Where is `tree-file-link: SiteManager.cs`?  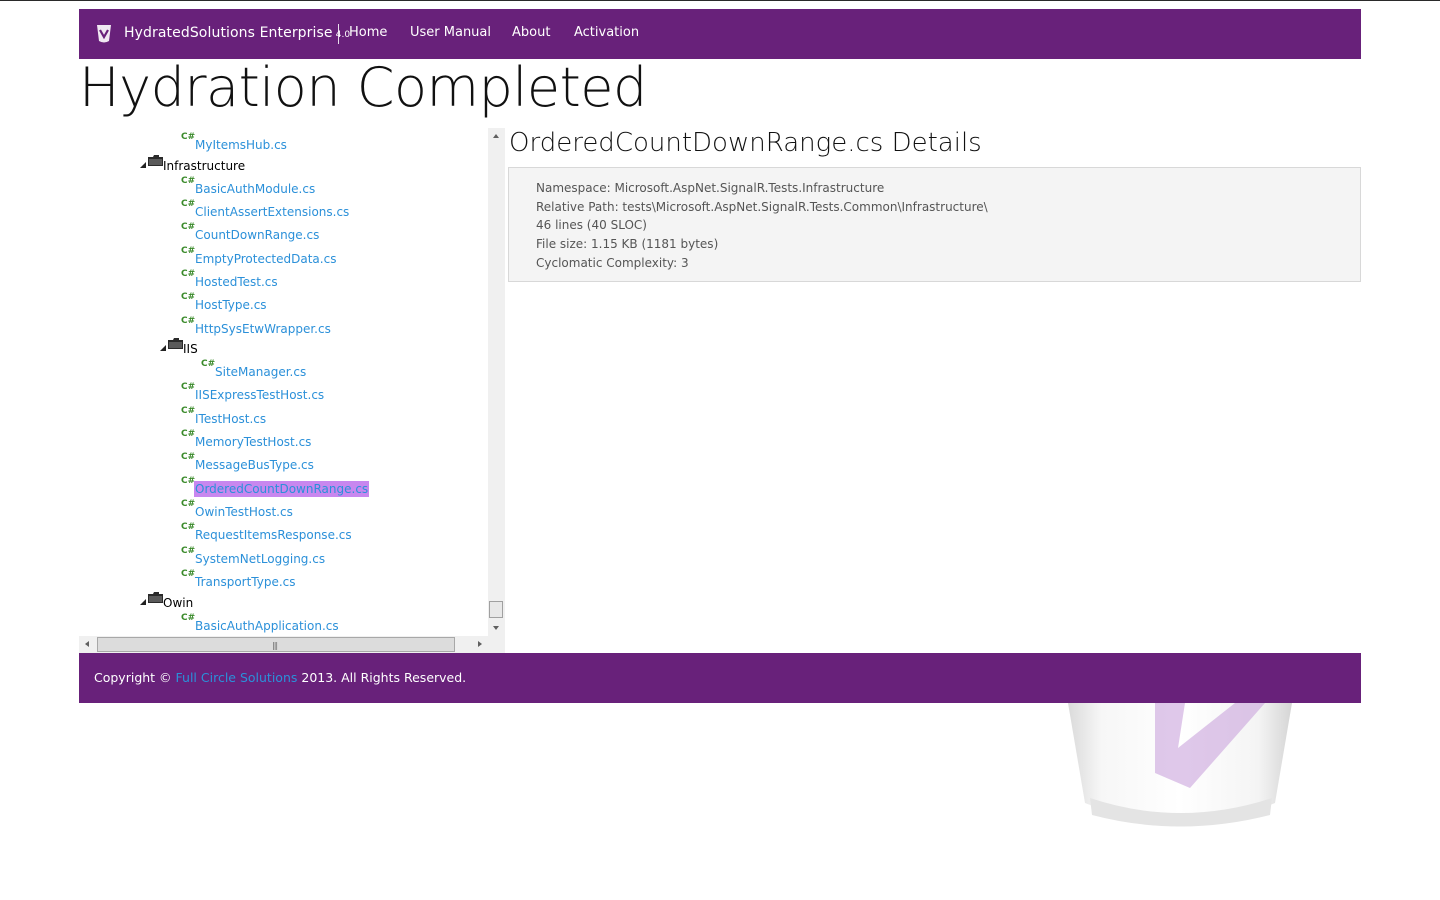 tree-file-link: SiteManager.cs is located at coordinates (260, 372).